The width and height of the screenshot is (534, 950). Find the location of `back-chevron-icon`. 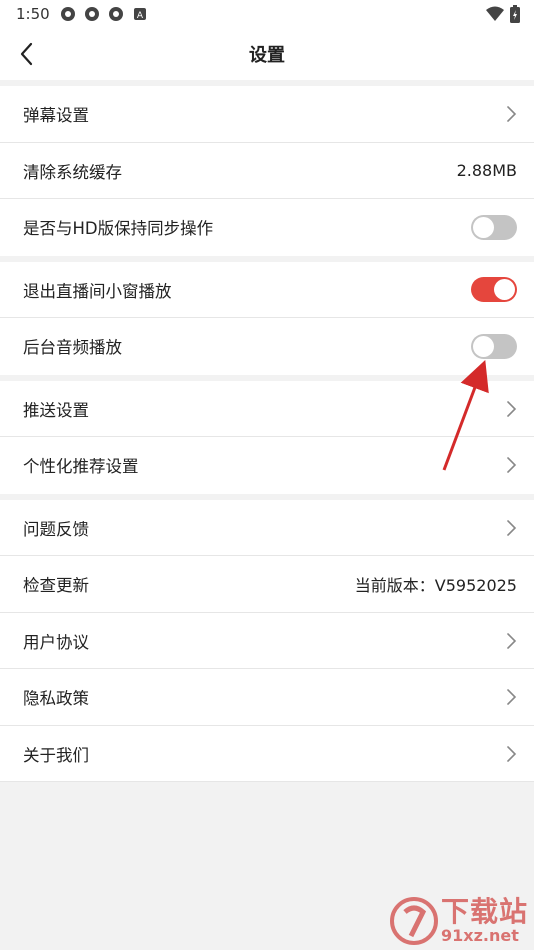

back-chevron-icon is located at coordinates (28, 54).